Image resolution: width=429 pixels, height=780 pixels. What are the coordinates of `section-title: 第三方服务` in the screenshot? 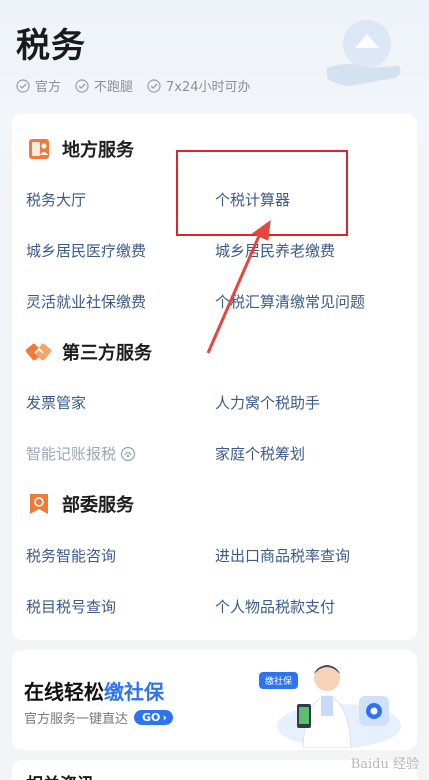 It's located at (107, 353).